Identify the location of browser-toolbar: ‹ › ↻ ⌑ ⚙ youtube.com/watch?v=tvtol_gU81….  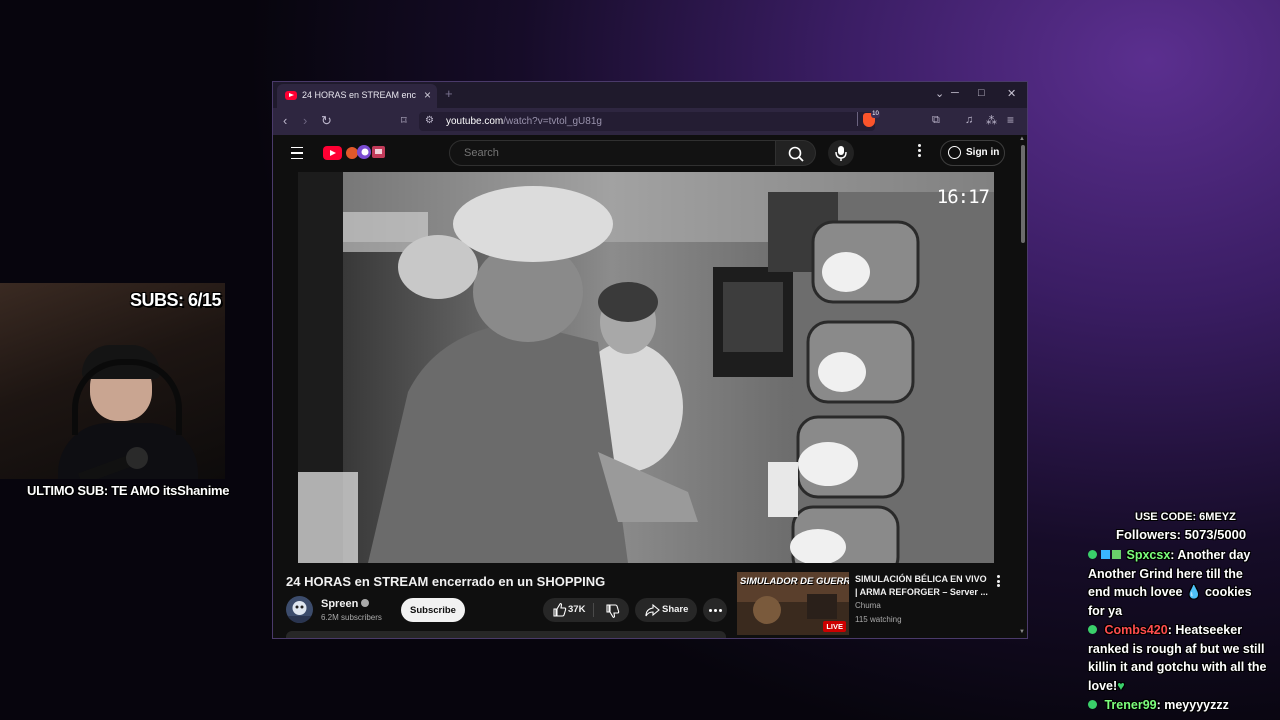
(650, 121).